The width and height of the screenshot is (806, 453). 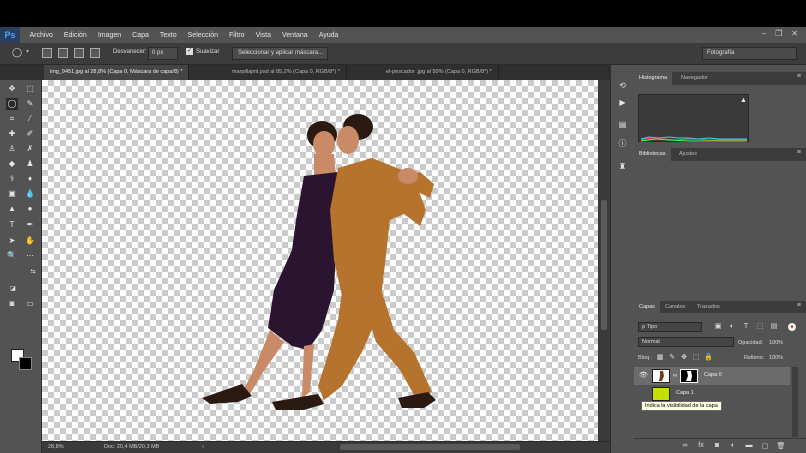 I want to click on menu-archivo: Archivo, so click(x=41, y=35).